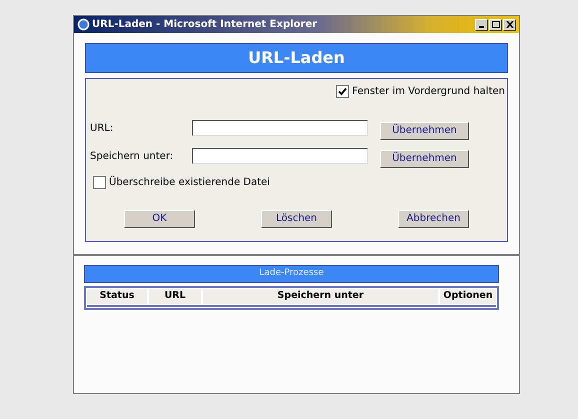 The width and height of the screenshot is (578, 419). I want to click on field-label: URL:, so click(102, 129).